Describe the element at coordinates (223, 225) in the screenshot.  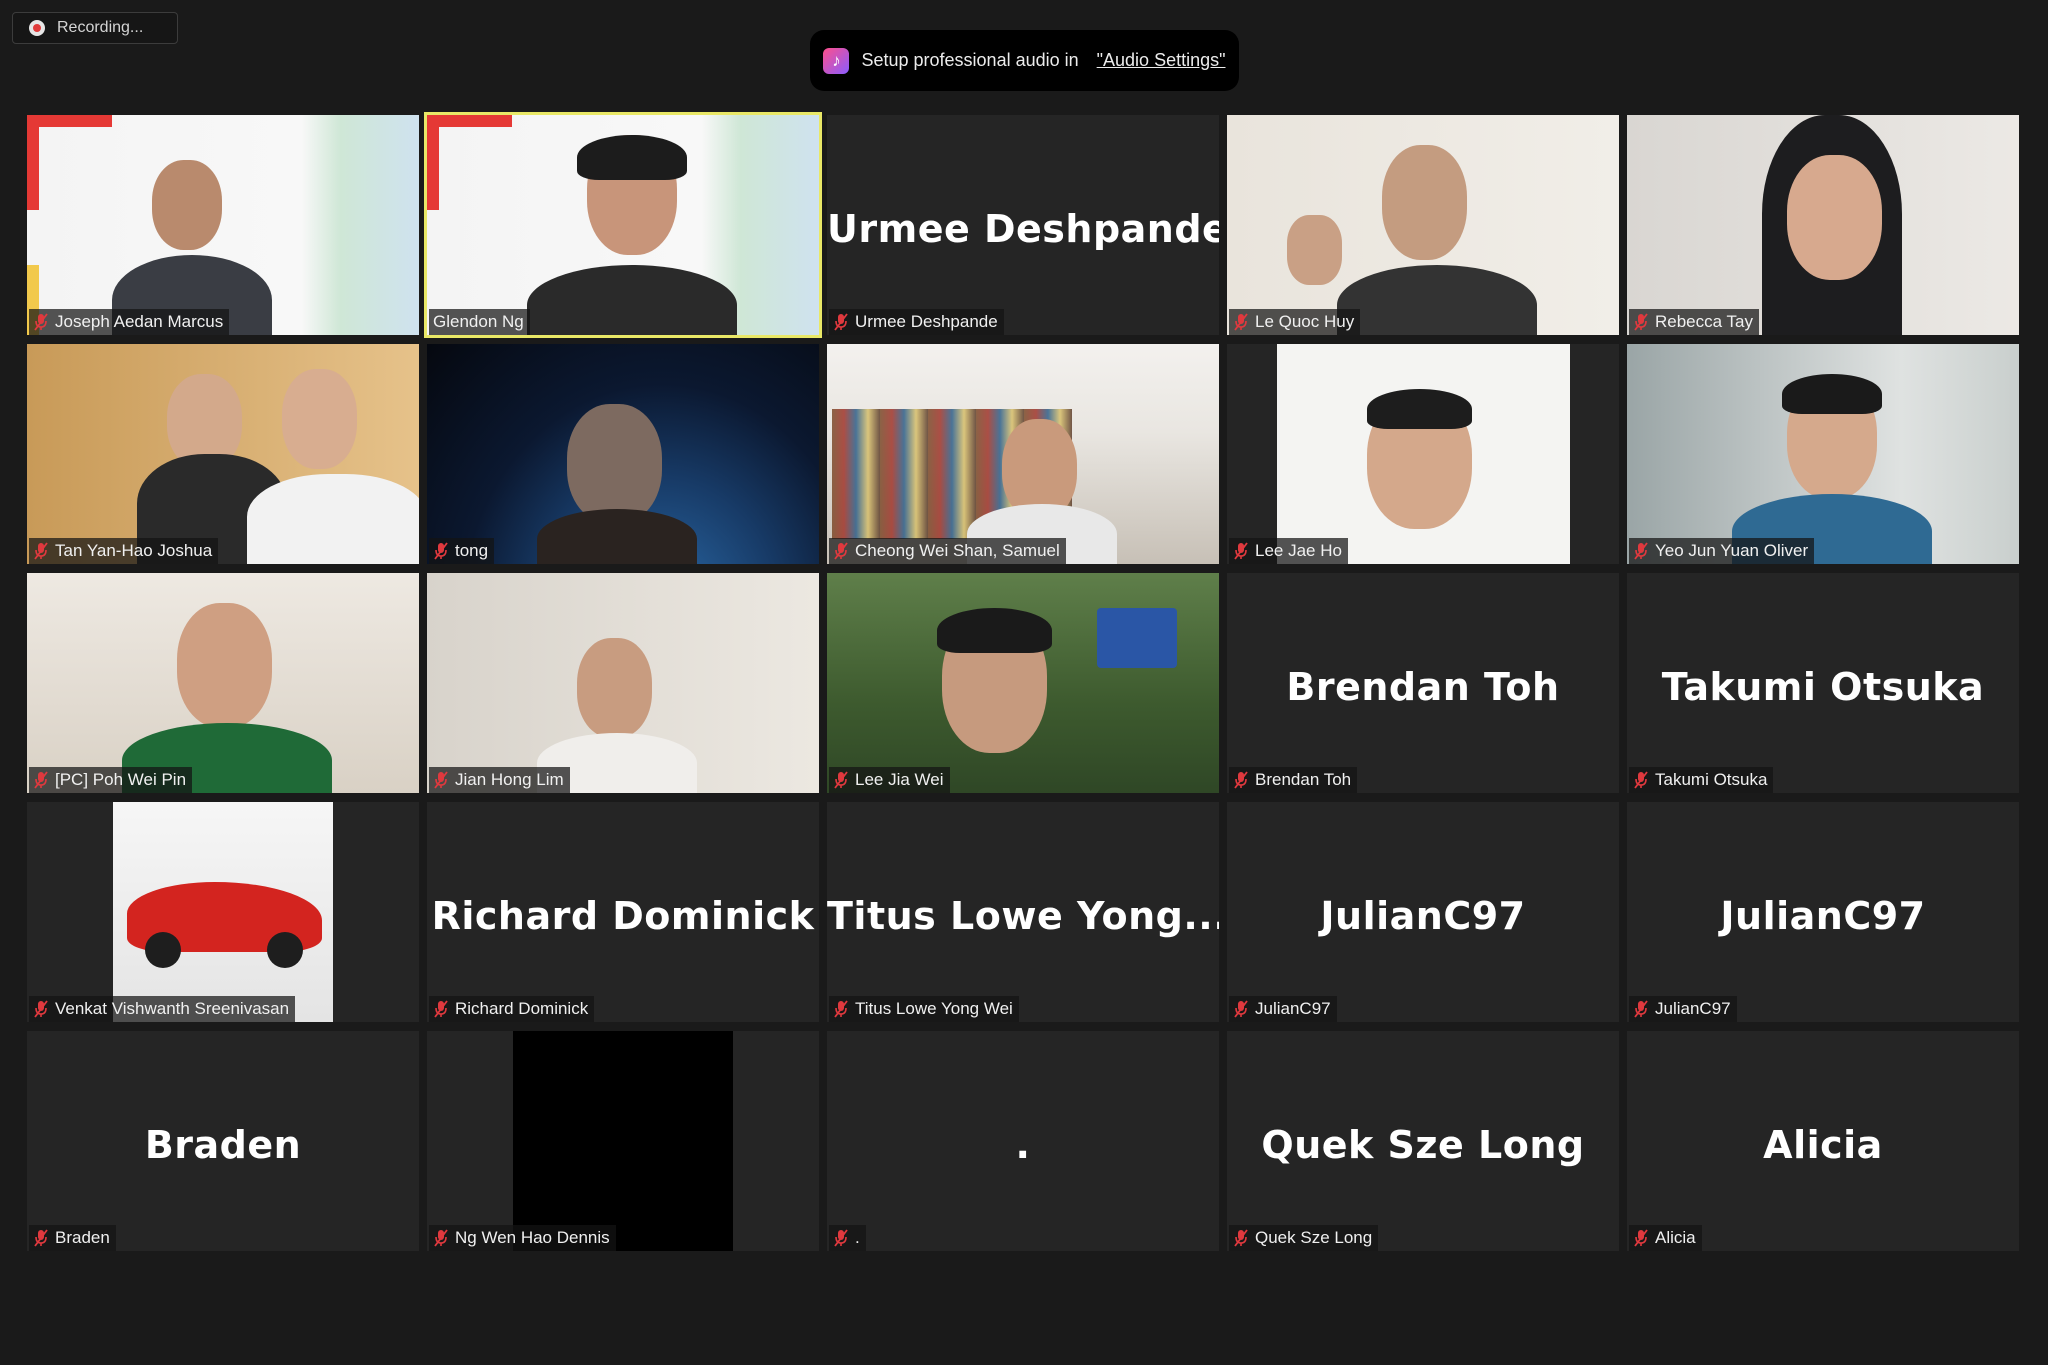
I see `participant-tile: Joseph Aedan Marcus` at that location.